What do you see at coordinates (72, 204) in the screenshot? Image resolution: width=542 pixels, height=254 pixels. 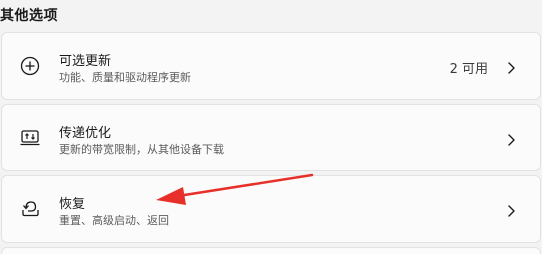 I see `recovery-title: 恢复` at bounding box center [72, 204].